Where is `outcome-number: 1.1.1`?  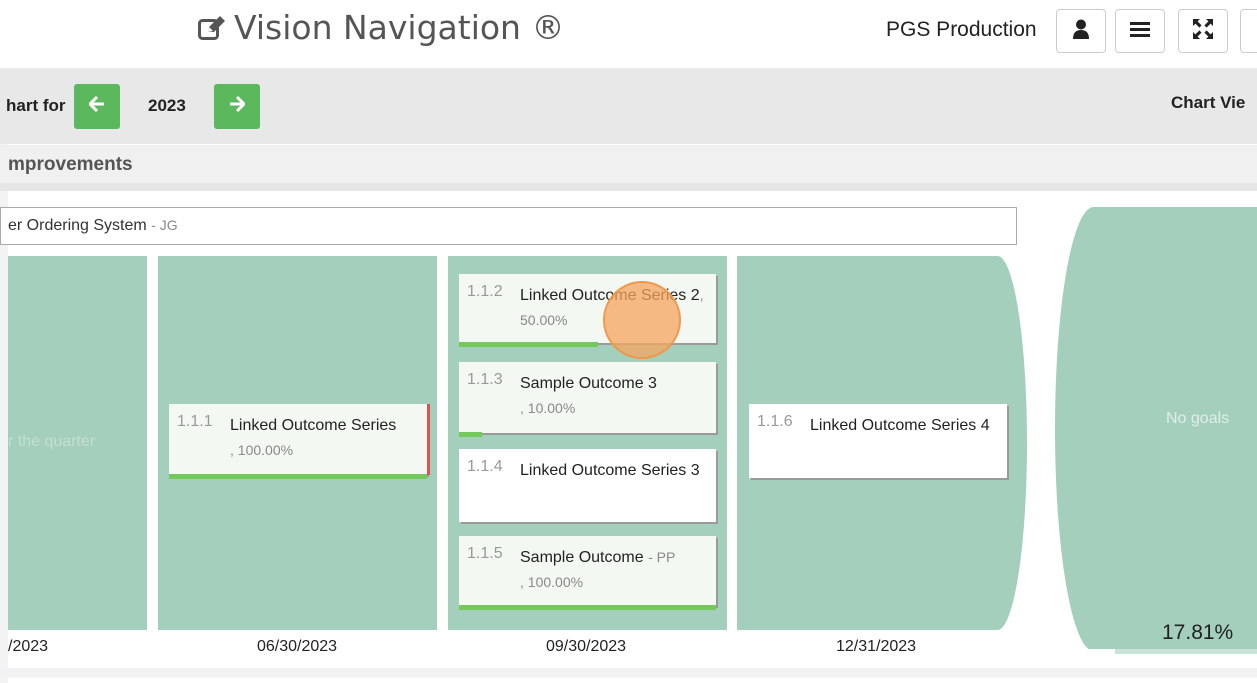
outcome-number: 1.1.1 is located at coordinates (195, 421).